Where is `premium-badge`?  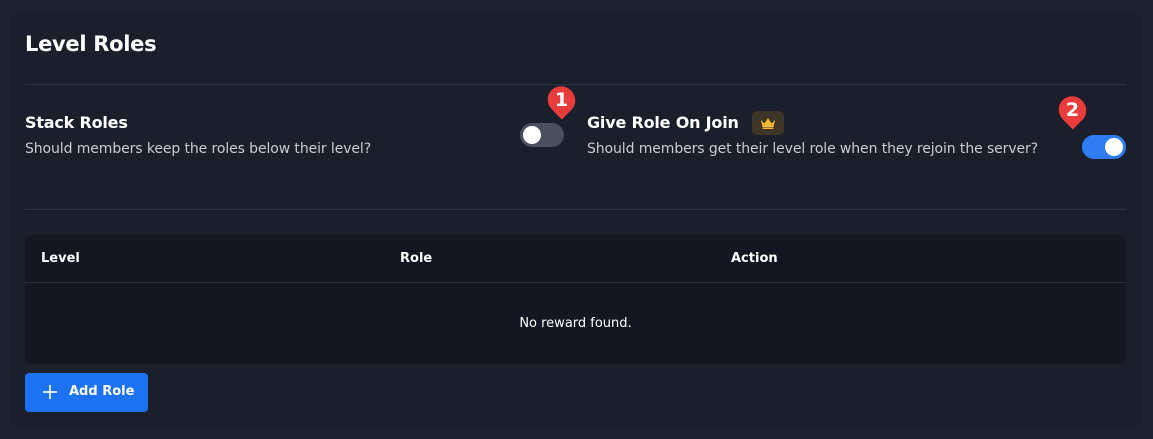
premium-badge is located at coordinates (768, 123).